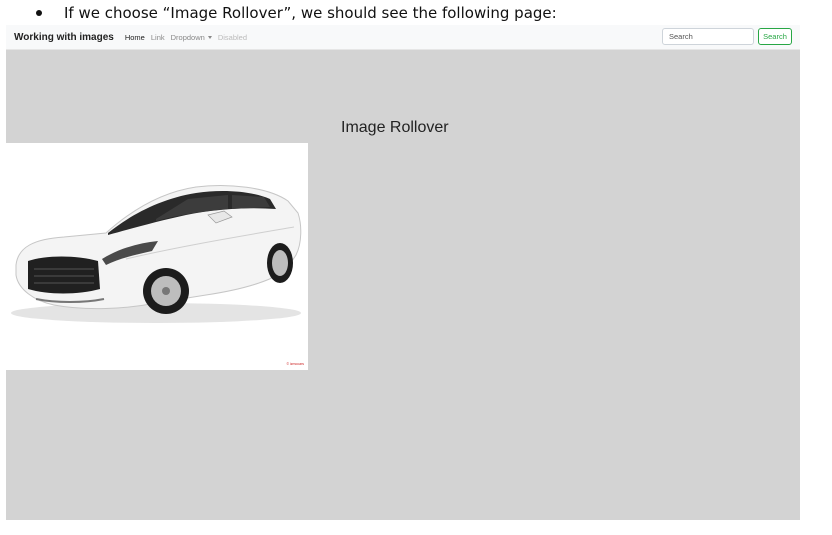 This screenshot has width=832, height=535. What do you see at coordinates (187, 37) in the screenshot?
I see `nav-dropdown-label: Dropdown` at bounding box center [187, 37].